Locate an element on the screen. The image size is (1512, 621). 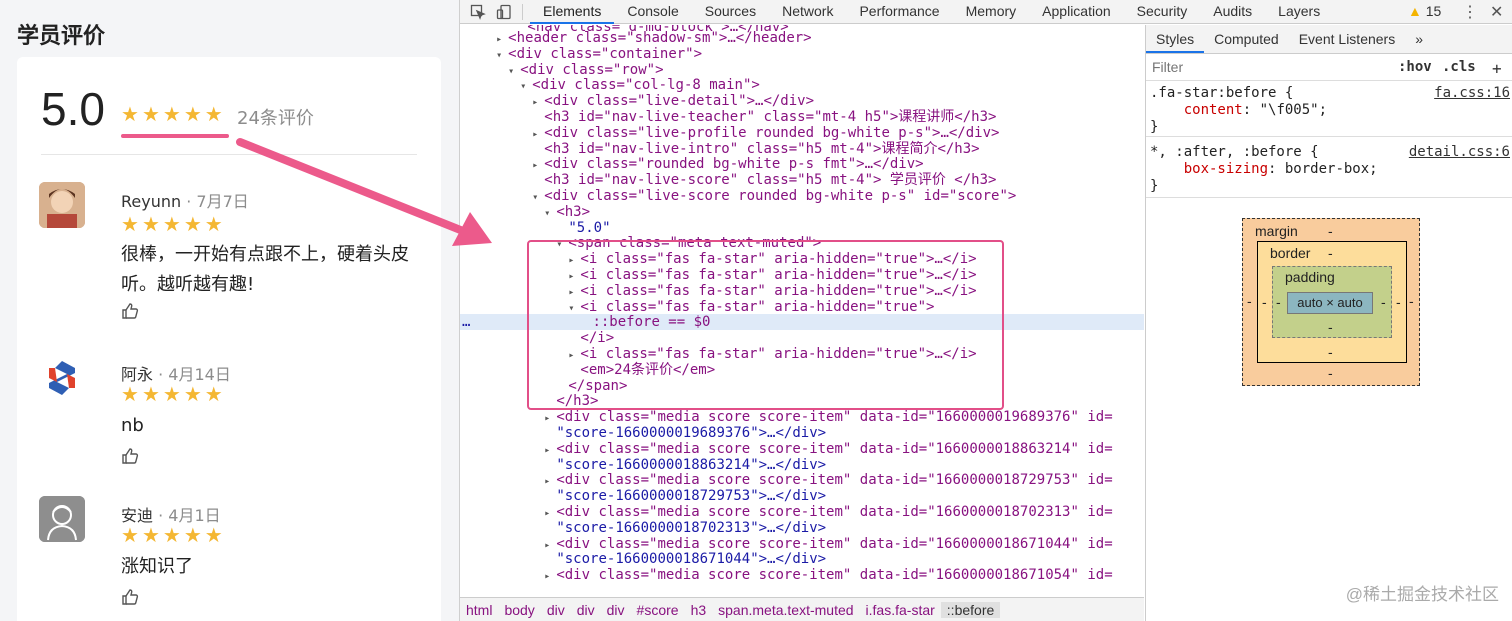
tab-network: Network is located at coordinates (807, 12).